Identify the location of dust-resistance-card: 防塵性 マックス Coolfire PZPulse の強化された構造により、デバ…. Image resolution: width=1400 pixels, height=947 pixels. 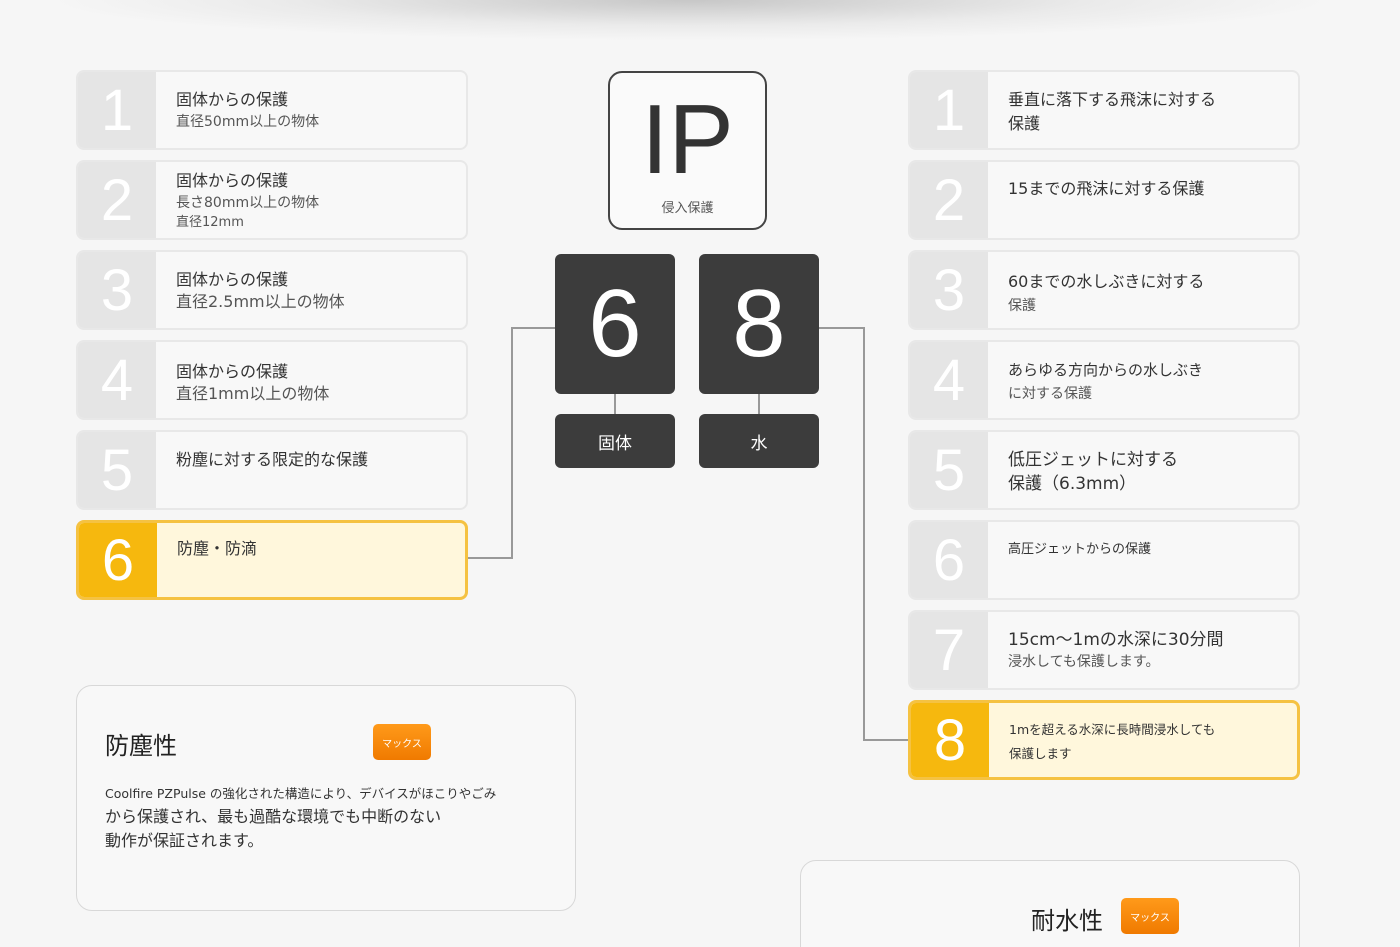
(326, 798).